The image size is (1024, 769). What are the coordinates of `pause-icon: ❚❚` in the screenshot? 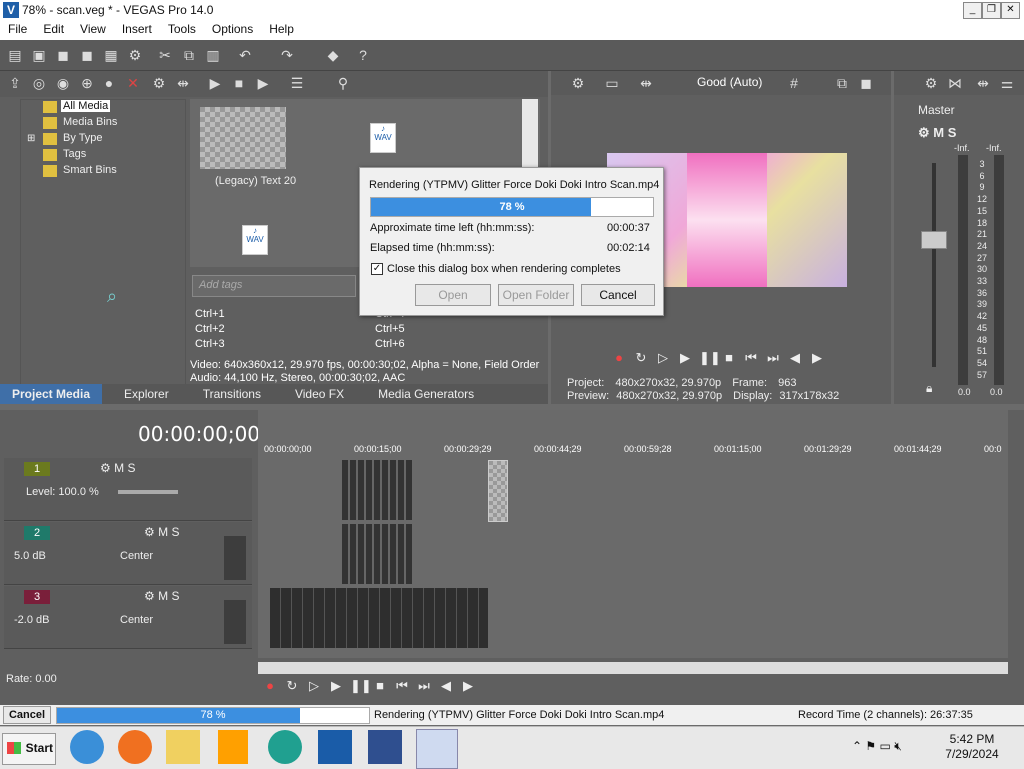 It's located at (361, 686).